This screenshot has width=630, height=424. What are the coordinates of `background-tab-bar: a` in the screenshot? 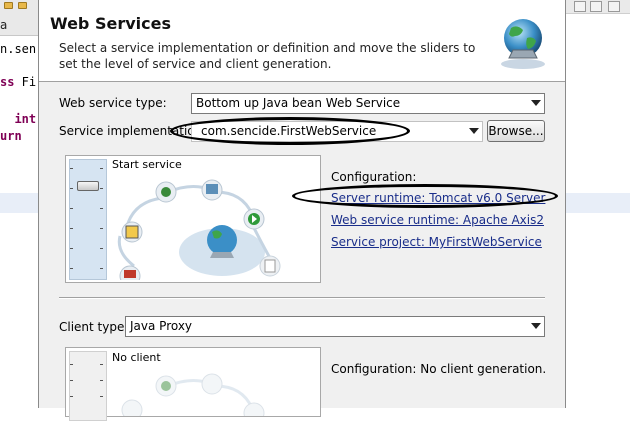 It's located at (19, 18).